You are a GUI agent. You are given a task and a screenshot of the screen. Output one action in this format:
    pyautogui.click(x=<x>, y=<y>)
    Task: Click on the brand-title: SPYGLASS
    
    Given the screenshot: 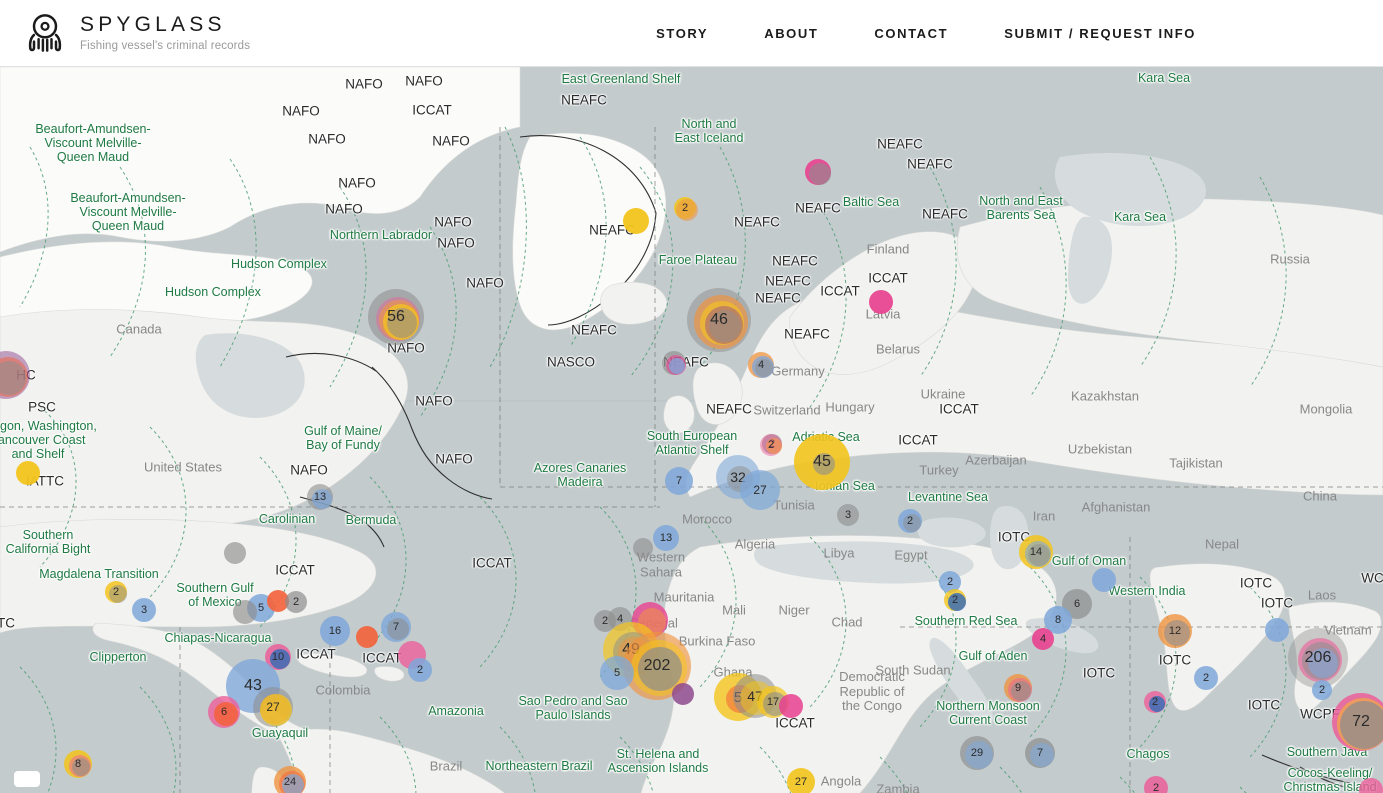 What is the action you would take?
    pyautogui.click(x=153, y=25)
    